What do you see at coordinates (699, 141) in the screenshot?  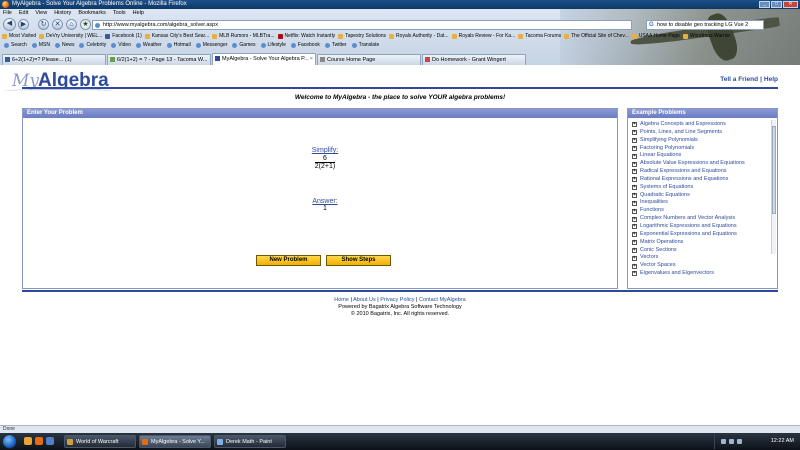 I see `example-item: + Simplifying Polynomials` at bounding box center [699, 141].